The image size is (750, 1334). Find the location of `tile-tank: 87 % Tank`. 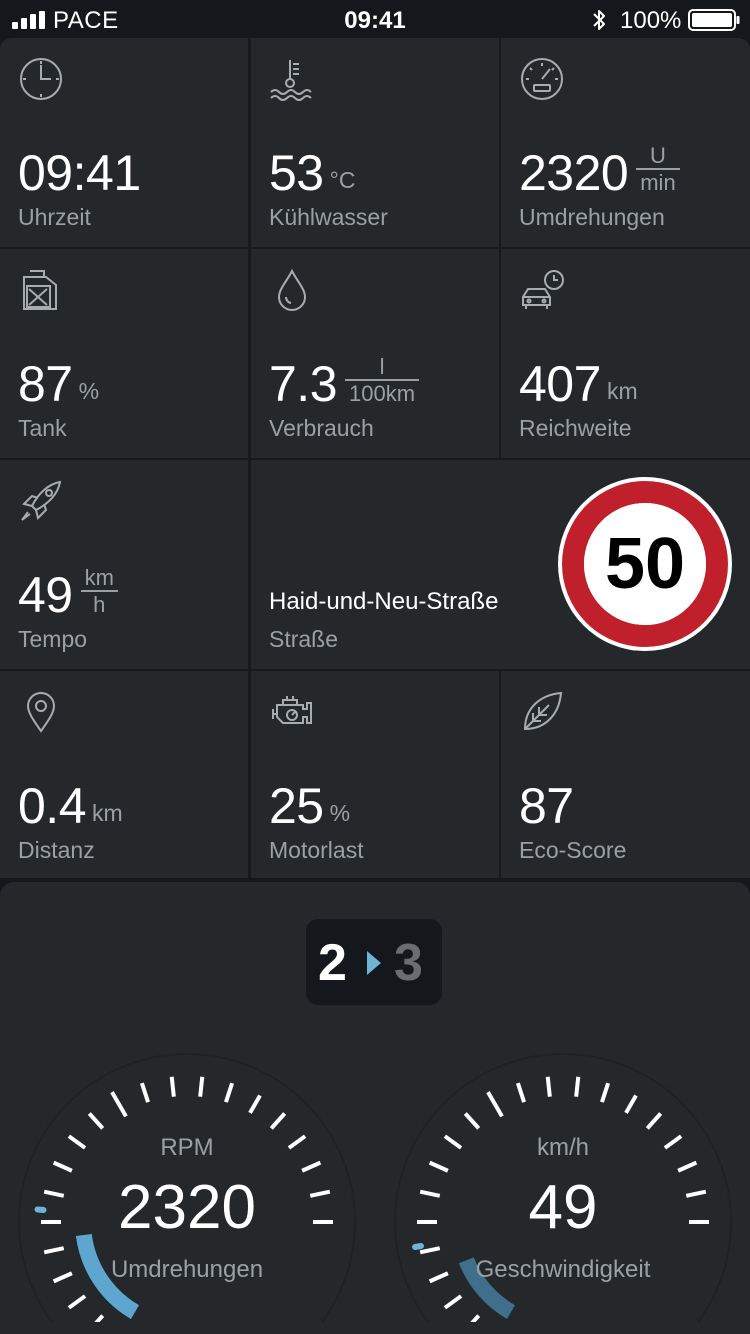

tile-tank: 87 % Tank is located at coordinates (124, 353).